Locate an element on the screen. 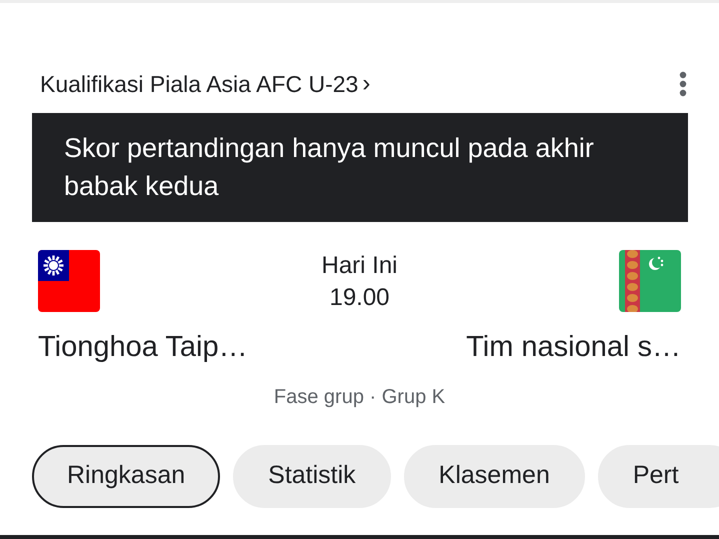 This screenshot has width=719, height=539. tab: Klasemen is located at coordinates (494, 476).